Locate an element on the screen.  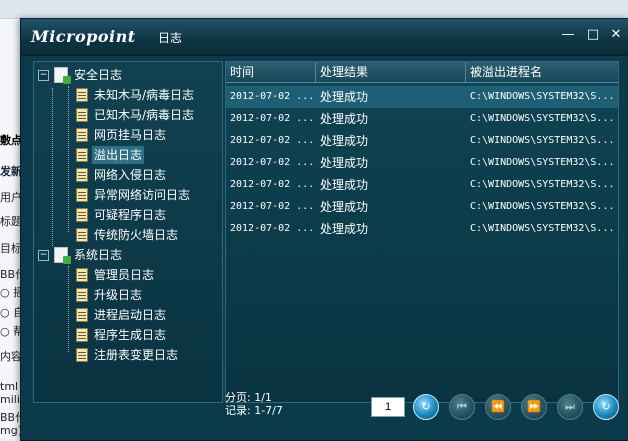
tree-item-label: 网络入侵日志 is located at coordinates (130, 175).